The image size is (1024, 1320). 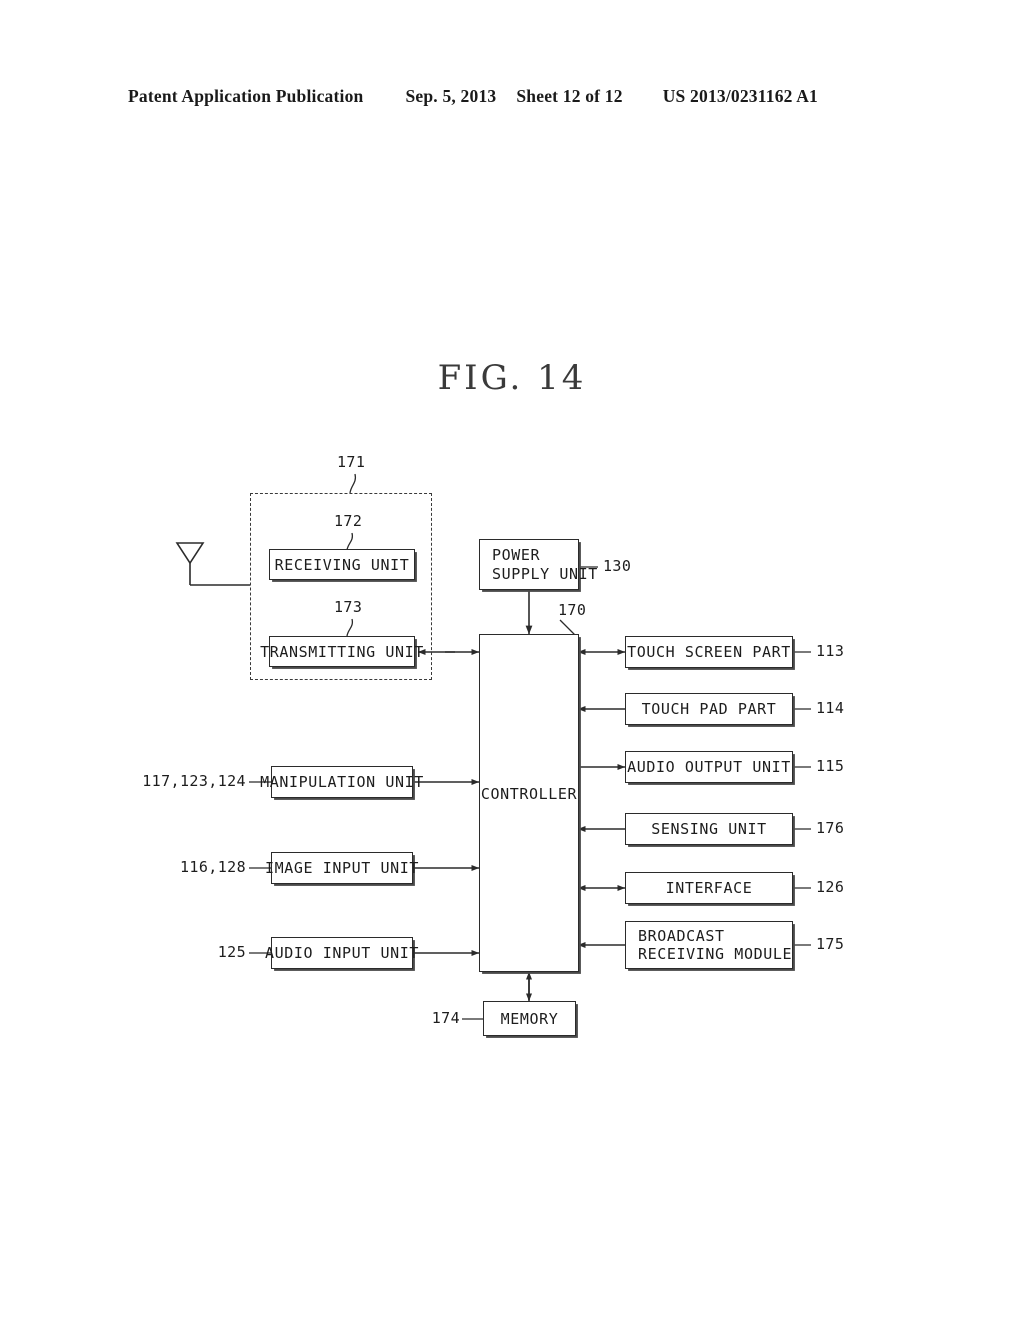 I want to click on ref-115: 115, so click(x=830, y=766).